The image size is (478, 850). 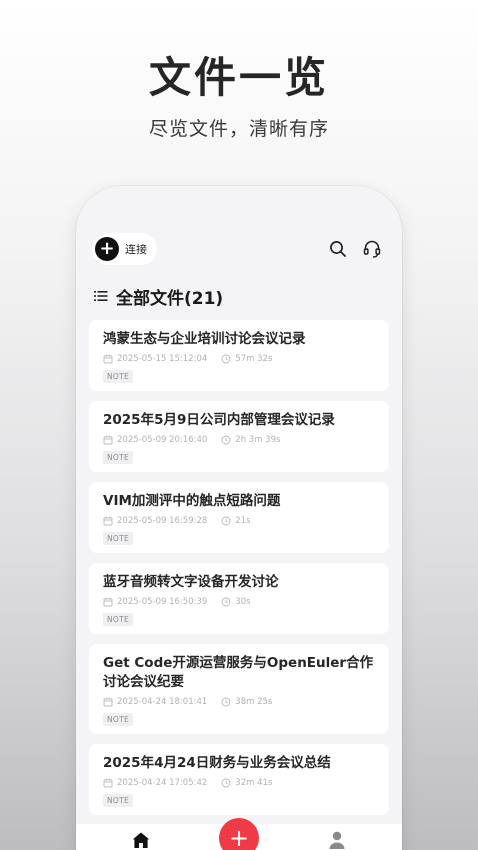 What do you see at coordinates (217, 763) in the screenshot?
I see `file-title: 2025年4月24日财务与业务会议总结` at bounding box center [217, 763].